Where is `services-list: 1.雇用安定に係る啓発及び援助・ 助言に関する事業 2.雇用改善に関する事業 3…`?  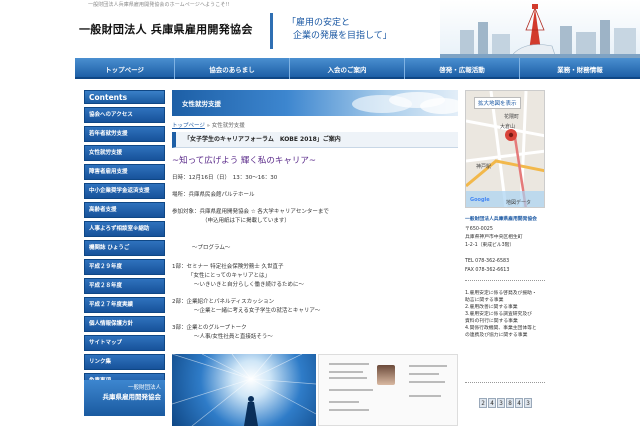
services-list: 1.雇用安定に係る啓発及び援助・ 助言に関する事業 2.雇用改善に関する事業 3… is located at coordinates (505, 314).